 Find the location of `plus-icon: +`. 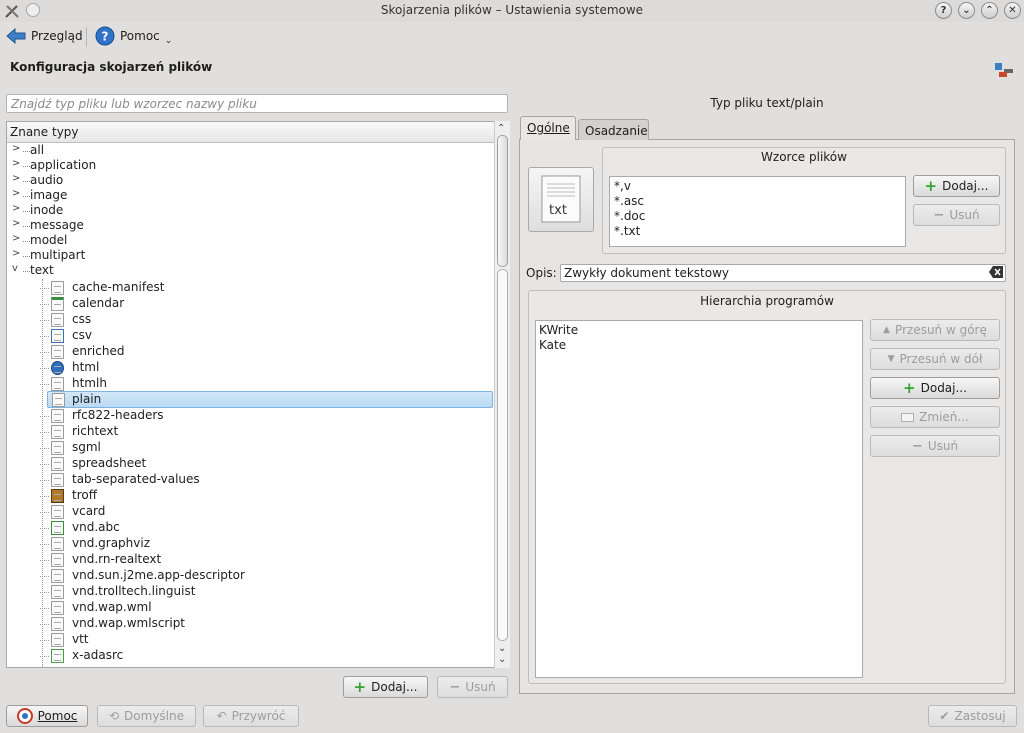

plus-icon: + is located at coordinates (909, 388).